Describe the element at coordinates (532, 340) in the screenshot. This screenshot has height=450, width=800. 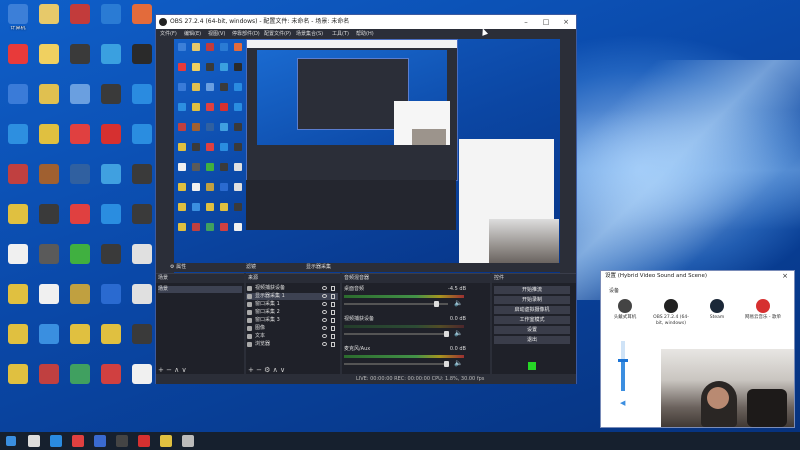
I see `exit-button: 退出` at that location.